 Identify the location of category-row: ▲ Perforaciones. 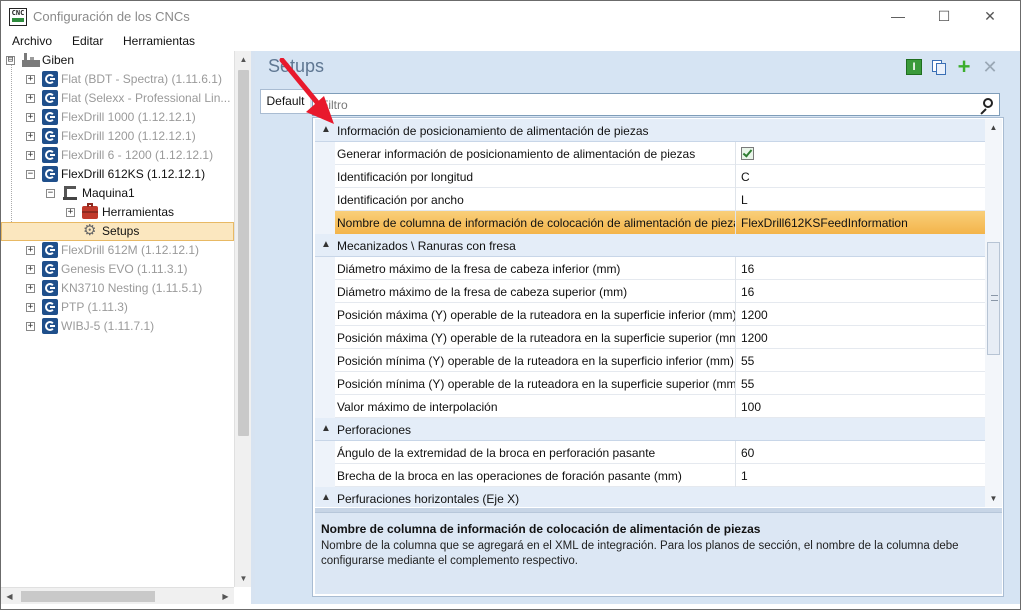
(650, 429).